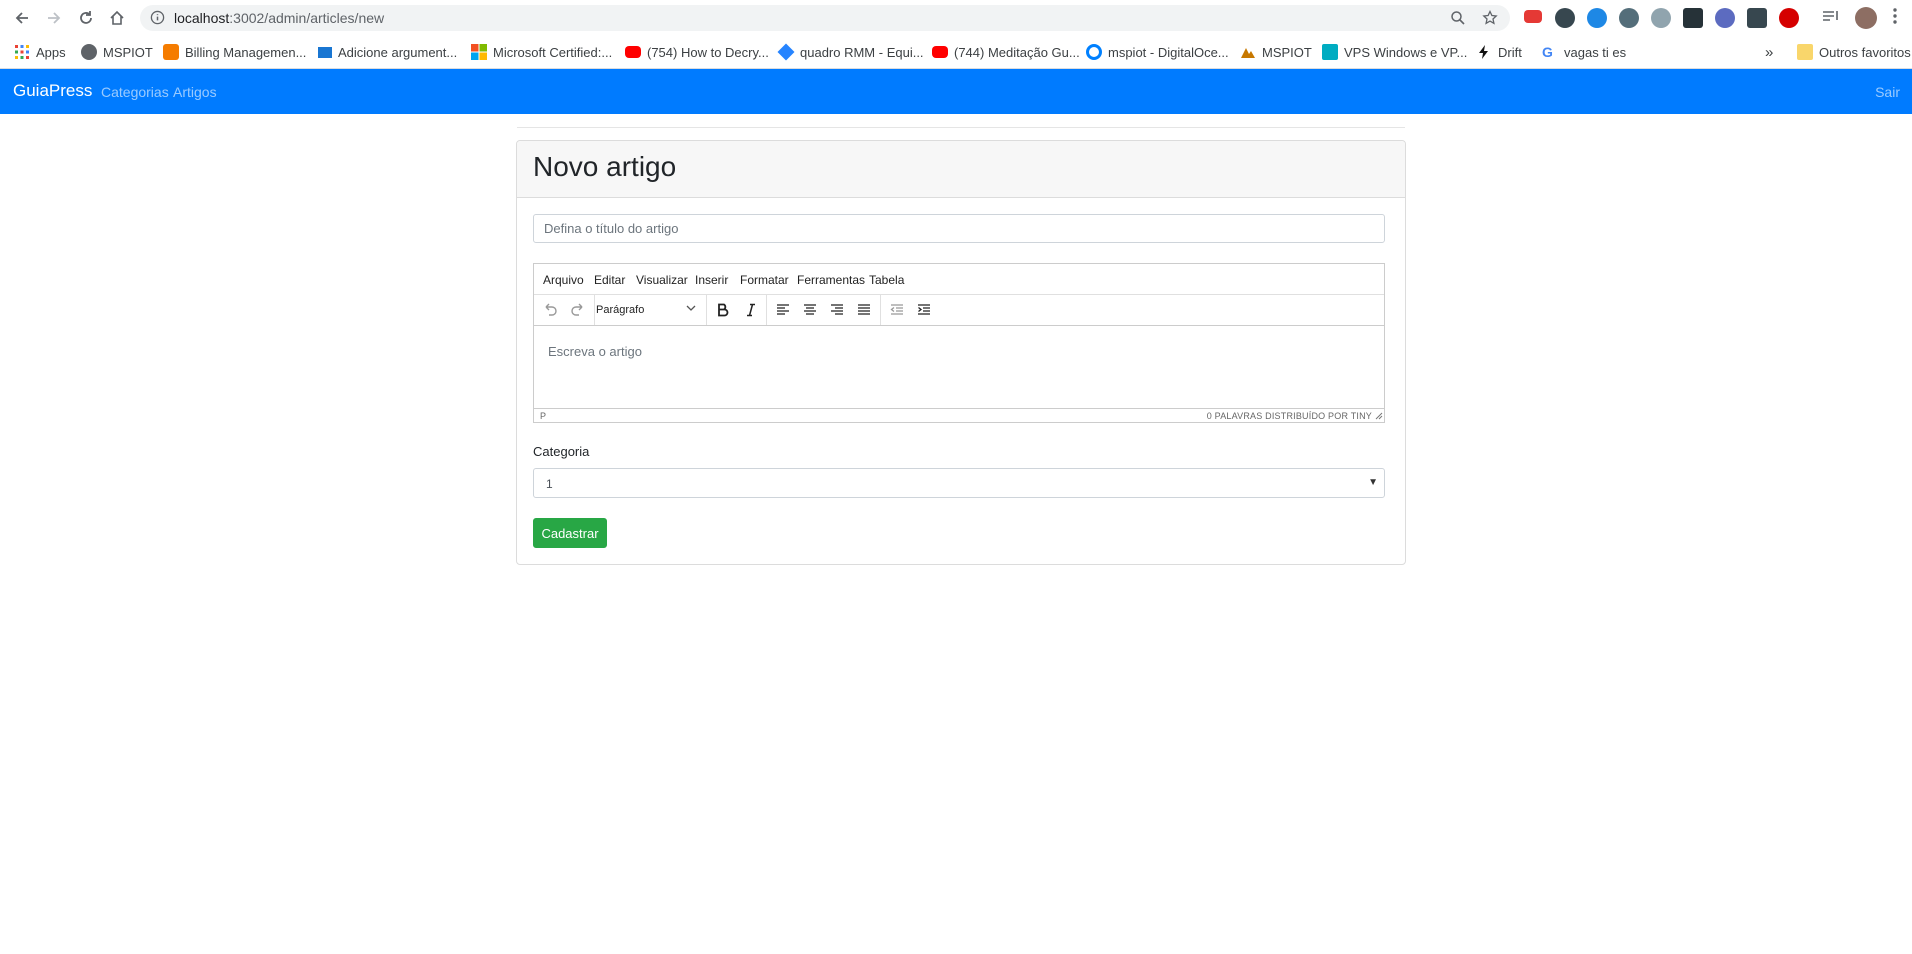 The height and width of the screenshot is (954, 1912). Describe the element at coordinates (195, 92) in the screenshot. I see `nav-link-artigos: Artigos` at that location.